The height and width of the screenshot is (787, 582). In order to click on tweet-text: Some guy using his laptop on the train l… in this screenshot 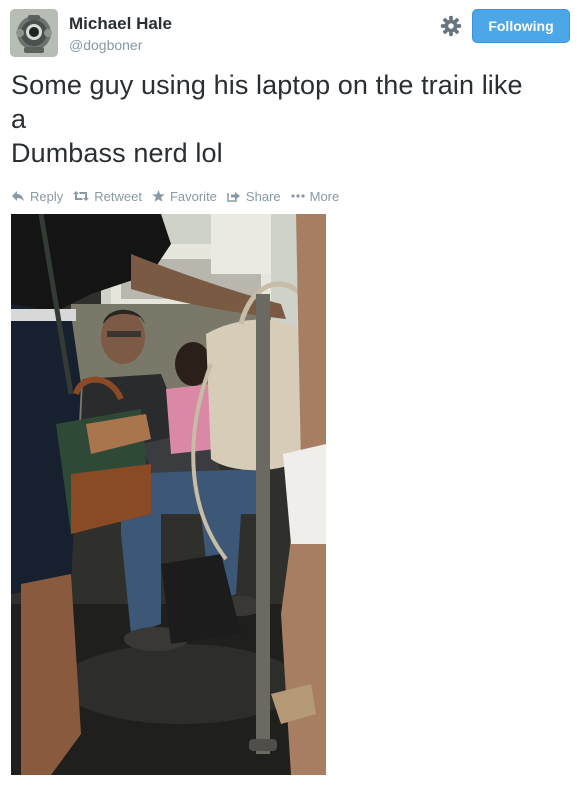, I will do `click(291, 119)`.